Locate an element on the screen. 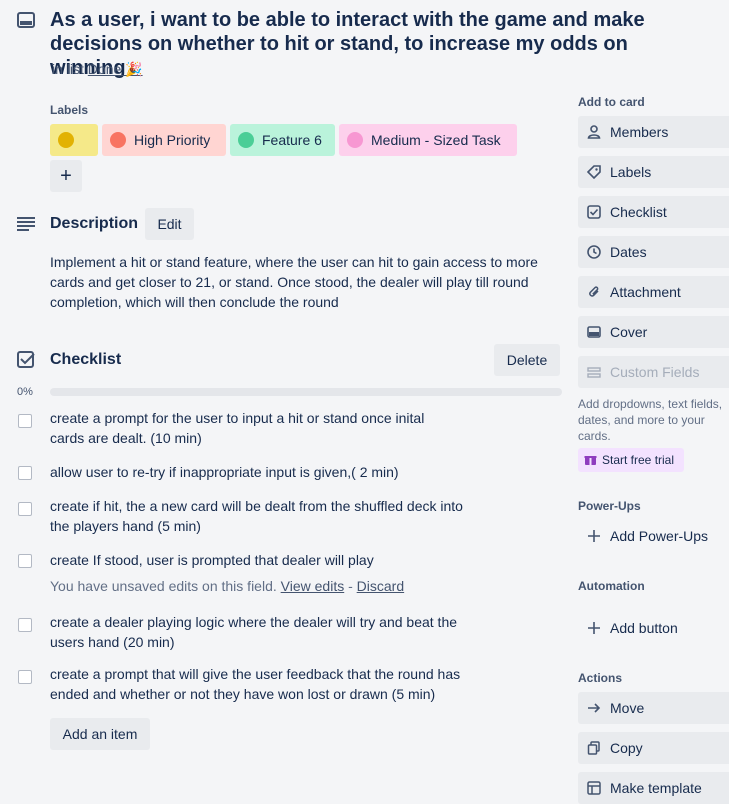  custom-fields-button: Custom Fields is located at coordinates (653, 372).